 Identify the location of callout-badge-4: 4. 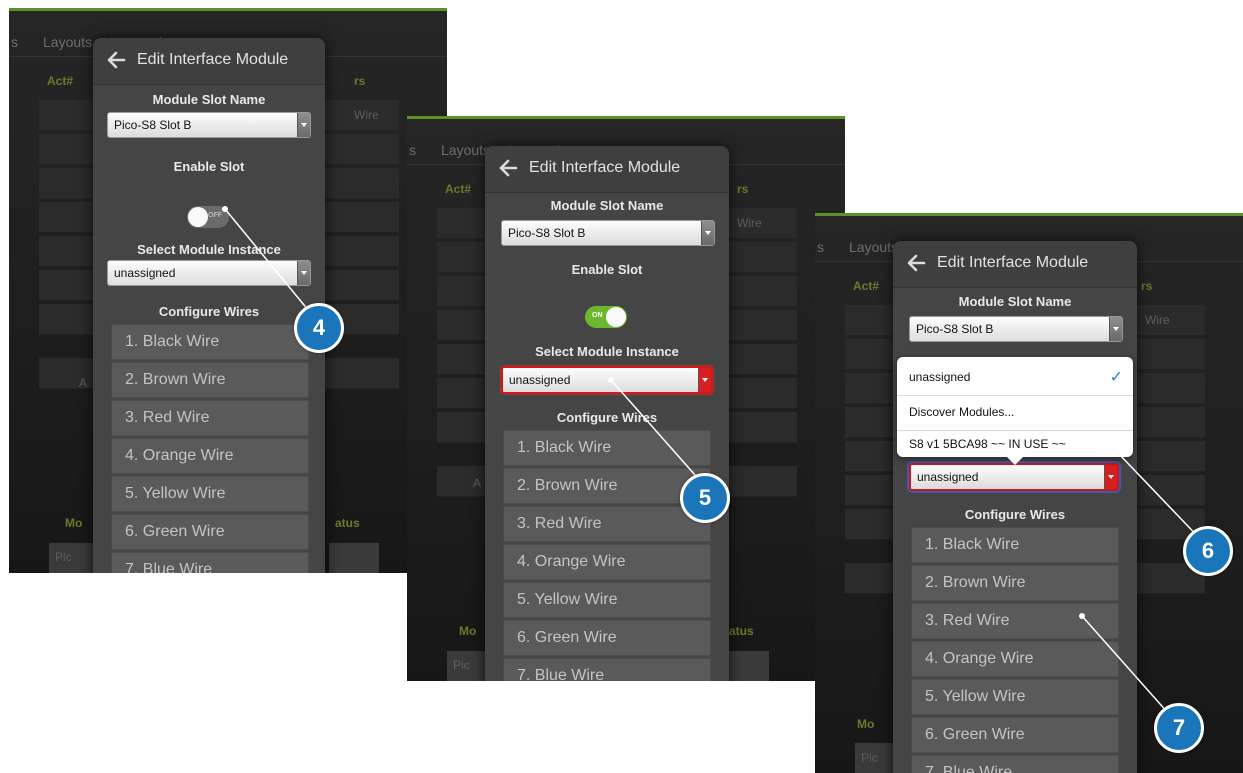
(319, 328).